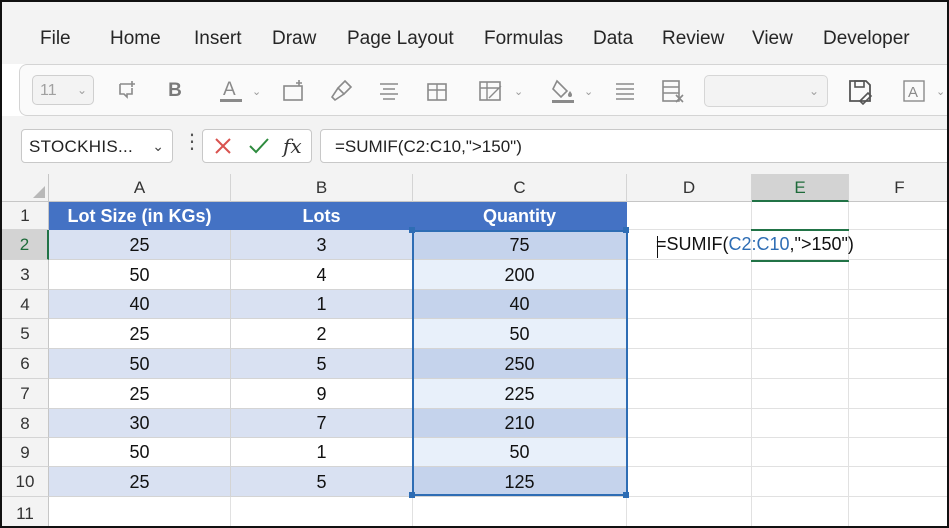 The height and width of the screenshot is (528, 949). Describe the element at coordinates (25, 482) in the screenshot. I see `row-header-10: 10` at that location.